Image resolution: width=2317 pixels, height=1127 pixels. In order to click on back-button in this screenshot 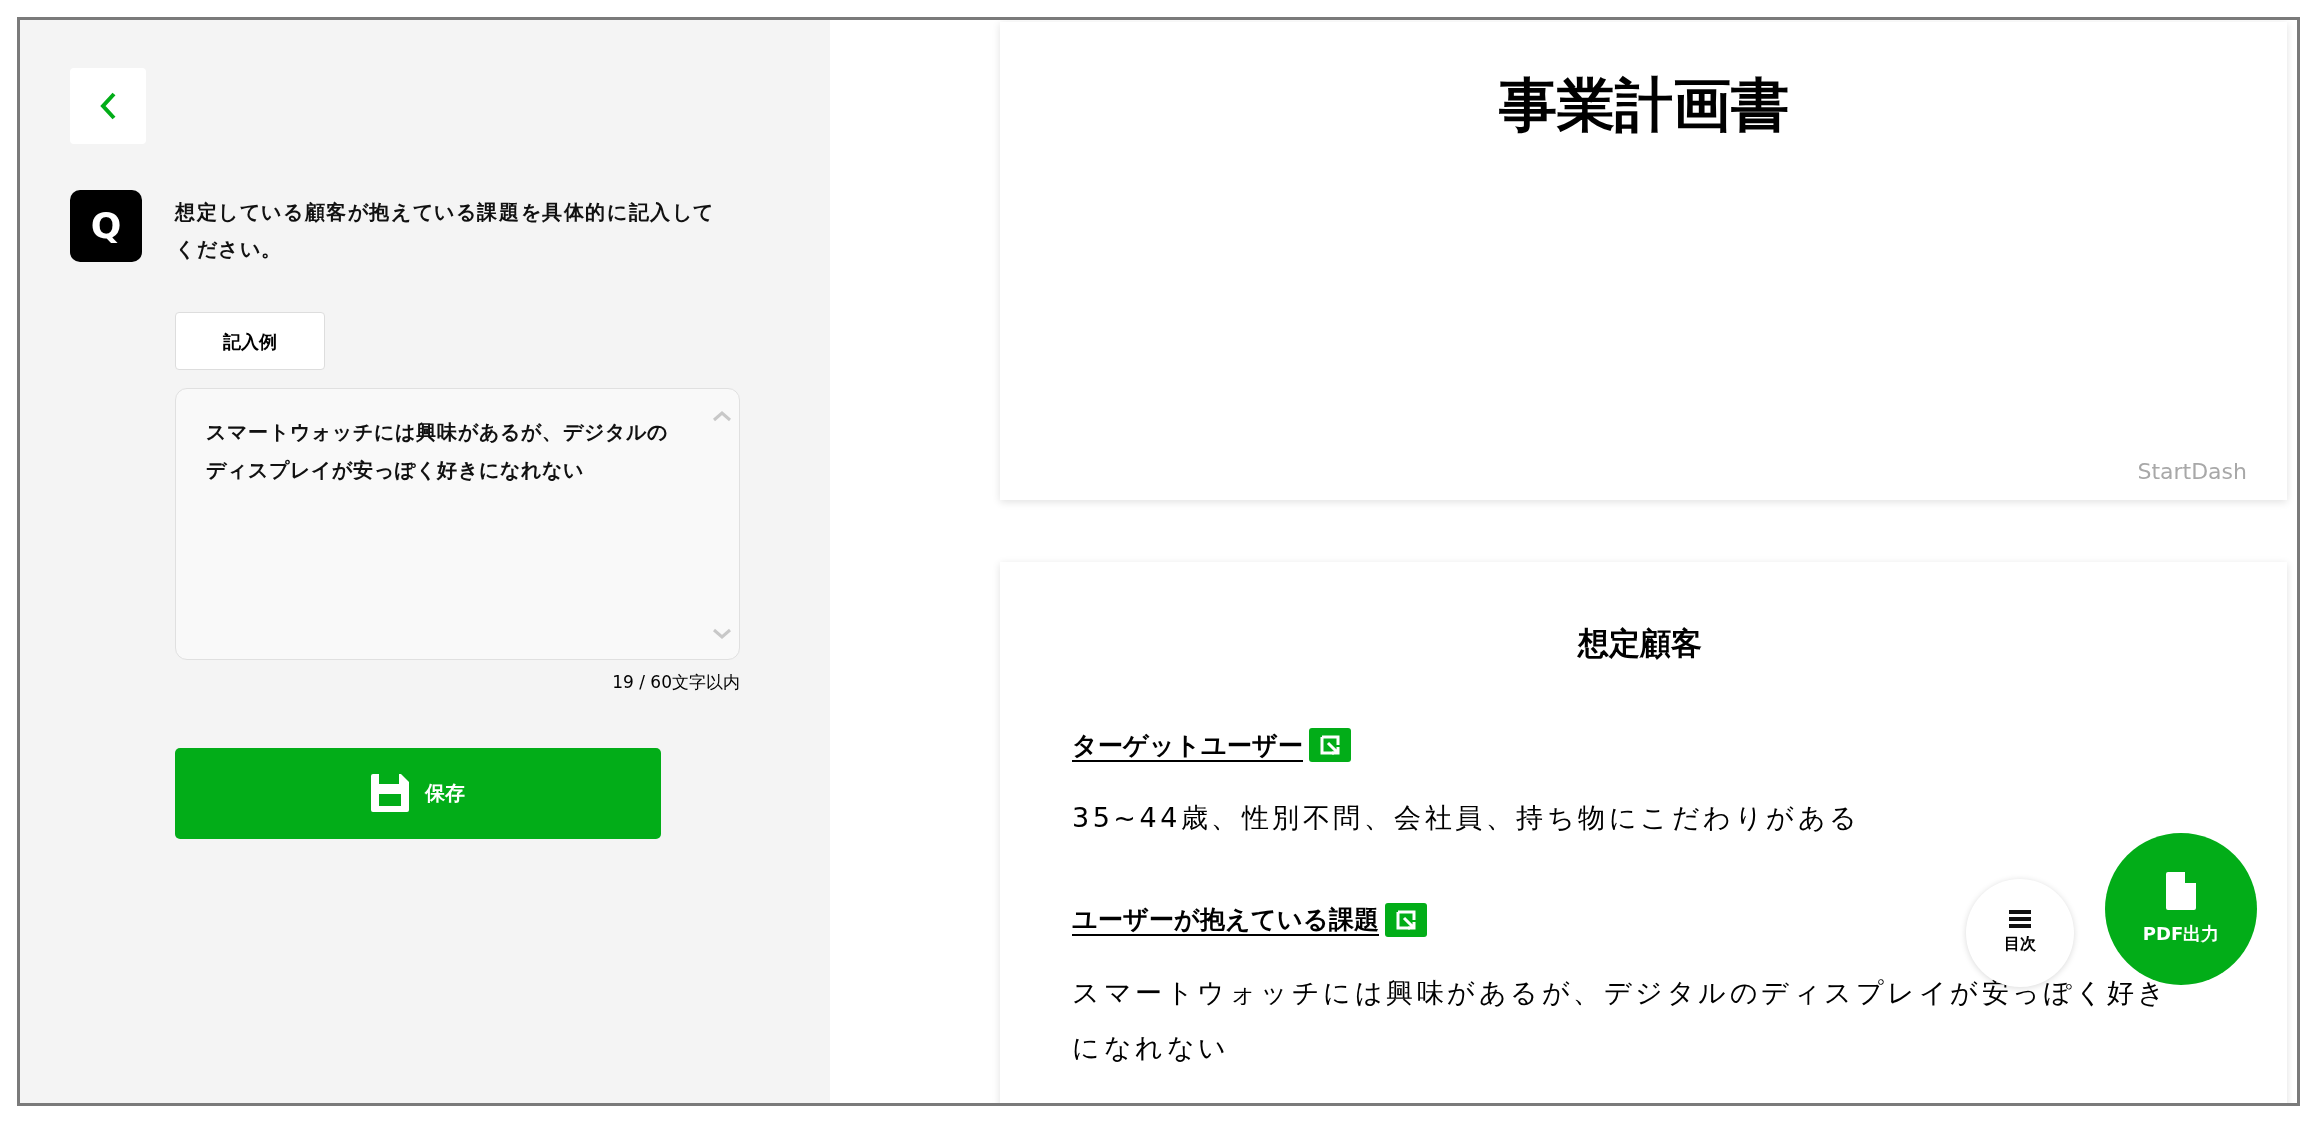, I will do `click(108, 106)`.